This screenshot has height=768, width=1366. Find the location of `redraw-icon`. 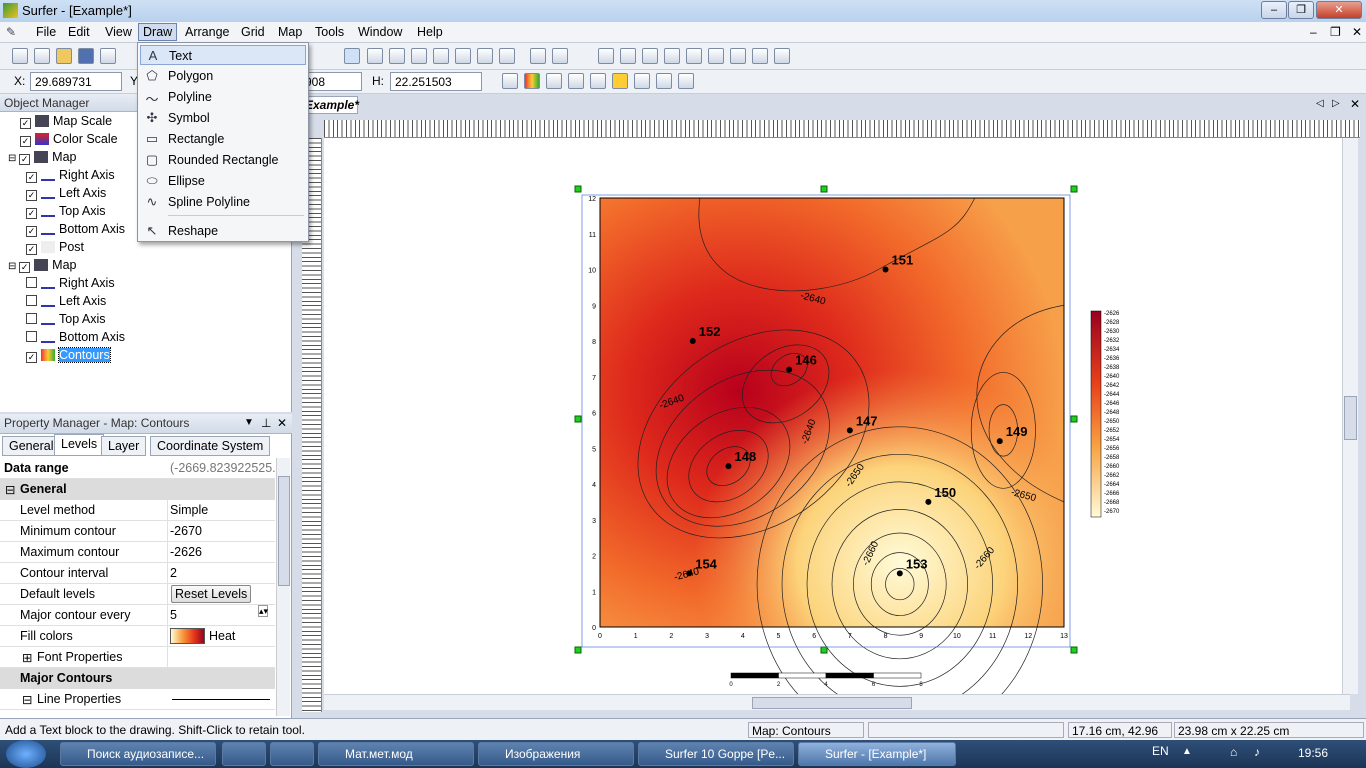

redraw-icon is located at coordinates (560, 56).